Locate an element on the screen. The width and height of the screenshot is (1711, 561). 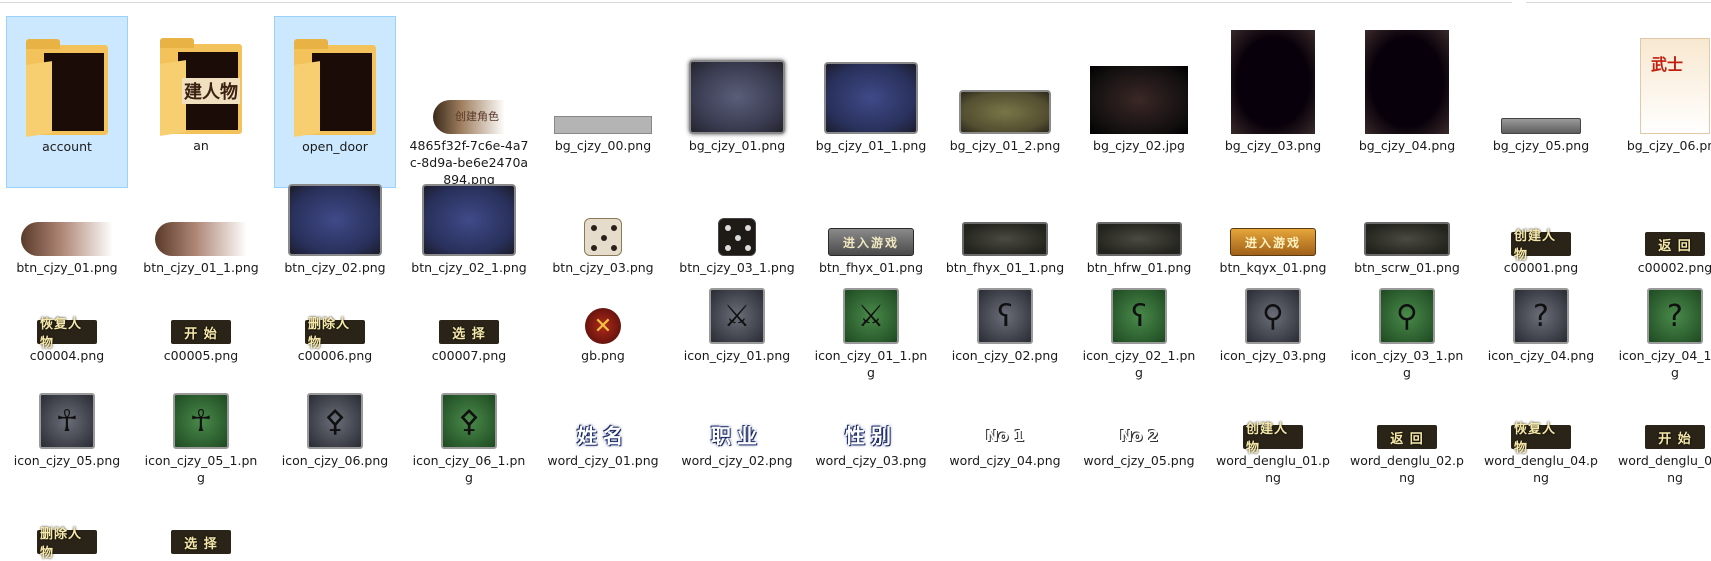
file-item: bg_cjzy_01.png is located at coordinates (737, 102).